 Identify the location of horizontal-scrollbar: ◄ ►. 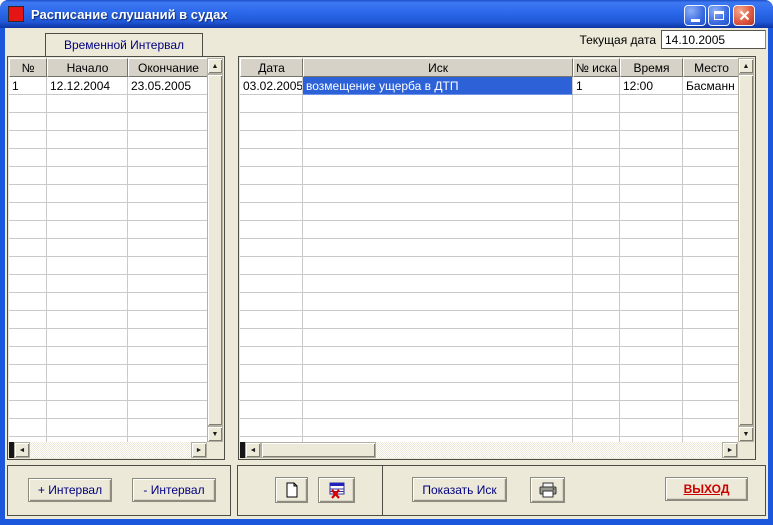
(489, 450).